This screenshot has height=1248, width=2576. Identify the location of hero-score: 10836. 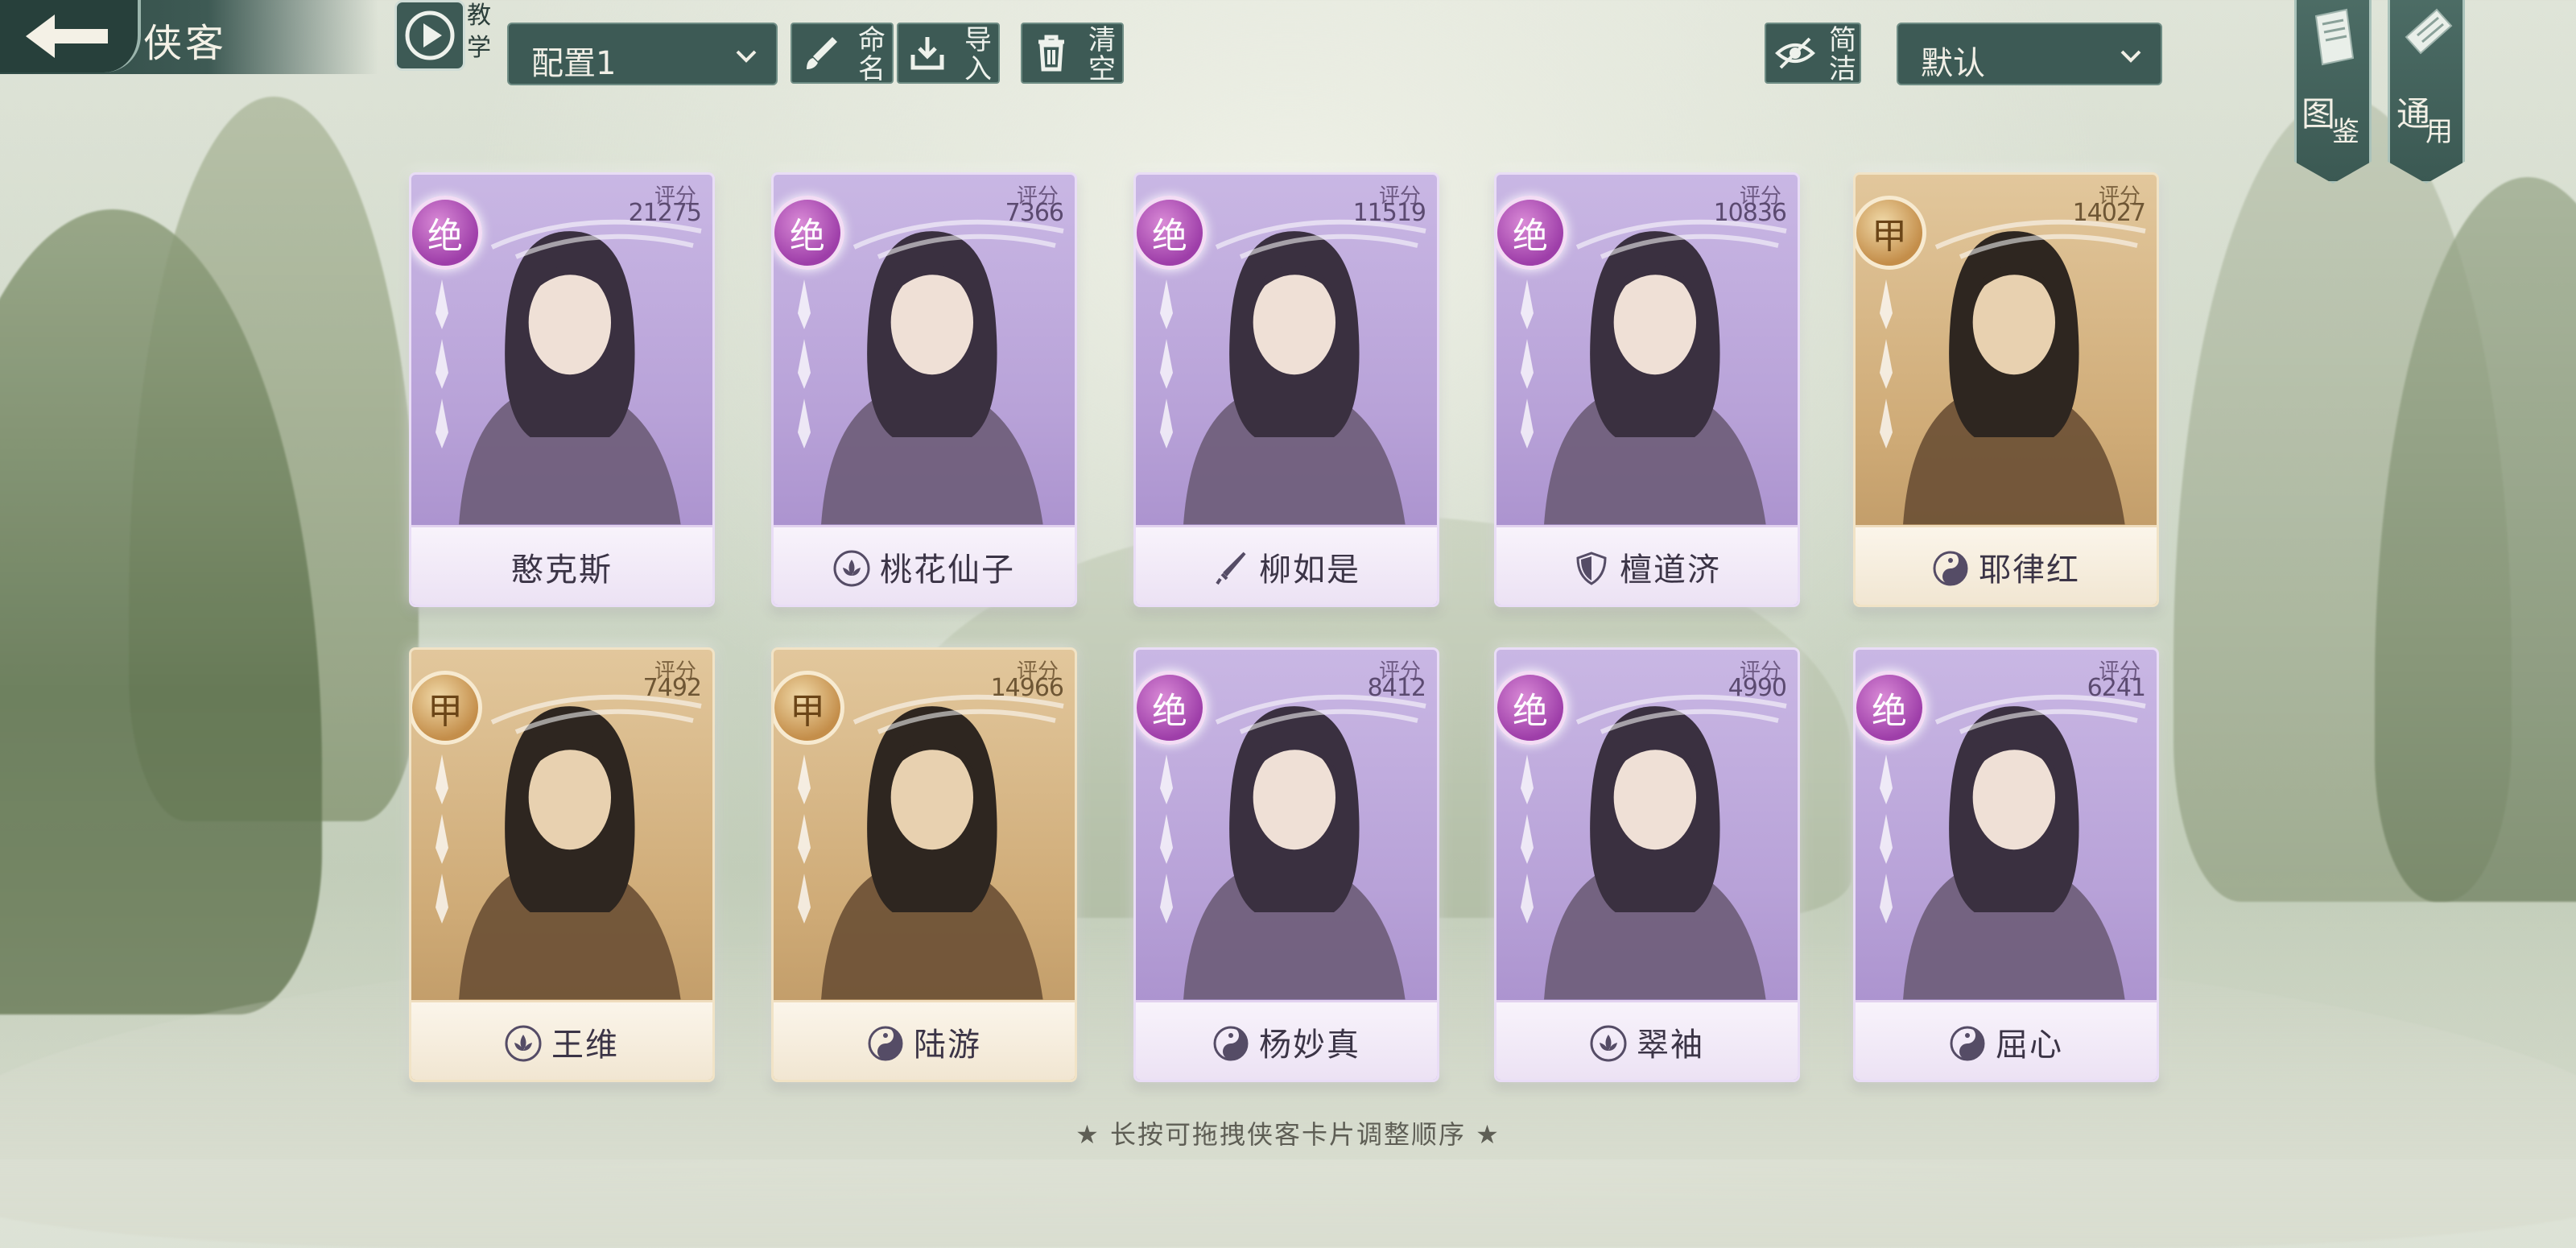
(1750, 213).